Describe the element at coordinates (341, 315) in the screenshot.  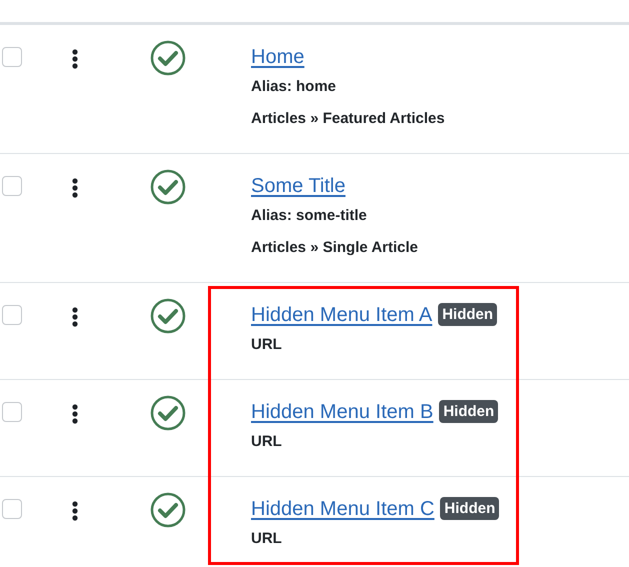
I see `menu-item-title-link: Hidden Menu Item A` at that location.